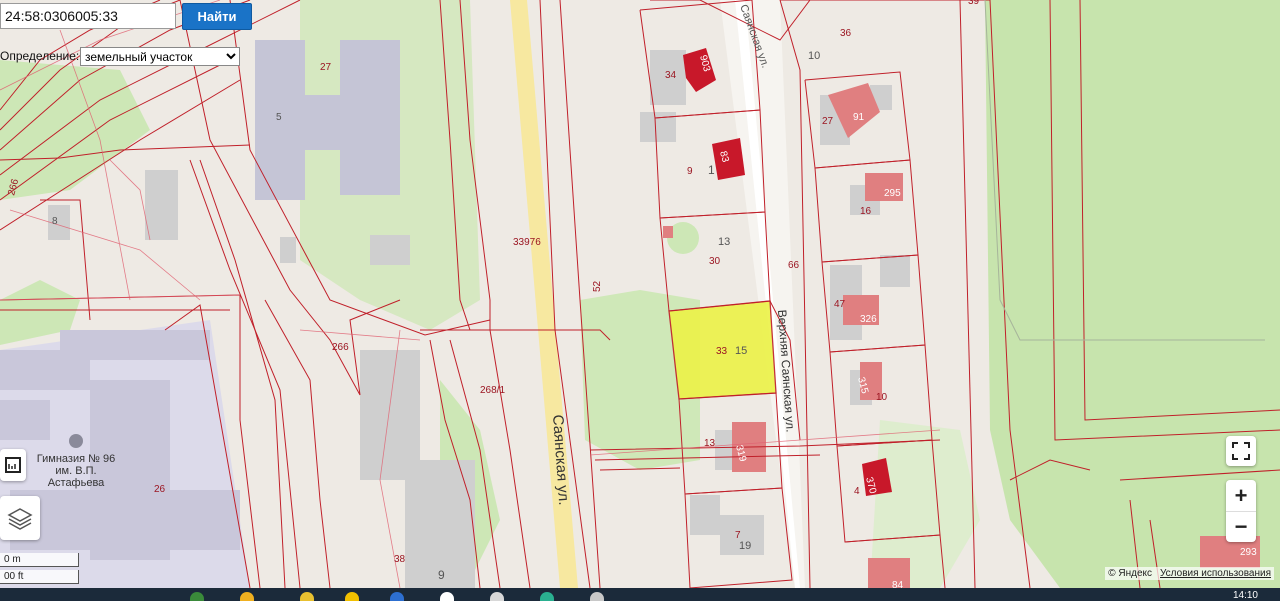  What do you see at coordinates (55, 221) in the screenshot?
I see `parcel-label: 8` at bounding box center [55, 221].